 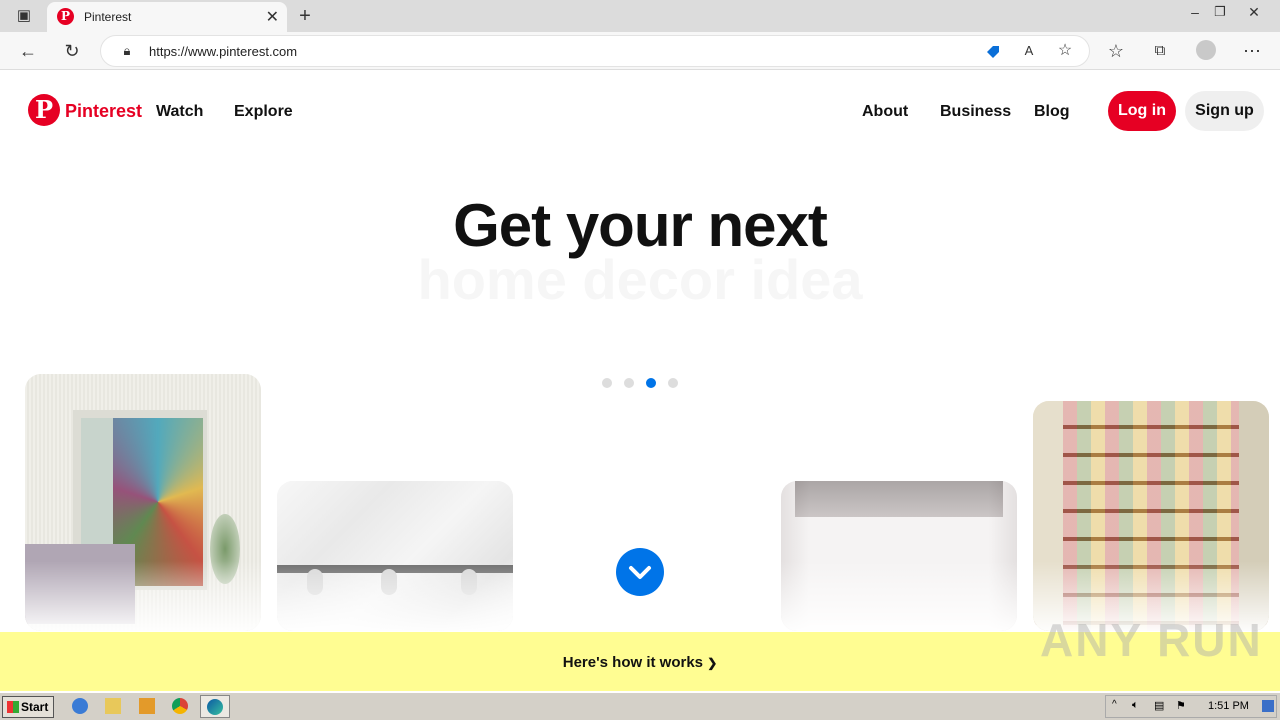 What do you see at coordinates (127, 50) in the screenshot?
I see `lock-icon: 🔒︎` at bounding box center [127, 50].